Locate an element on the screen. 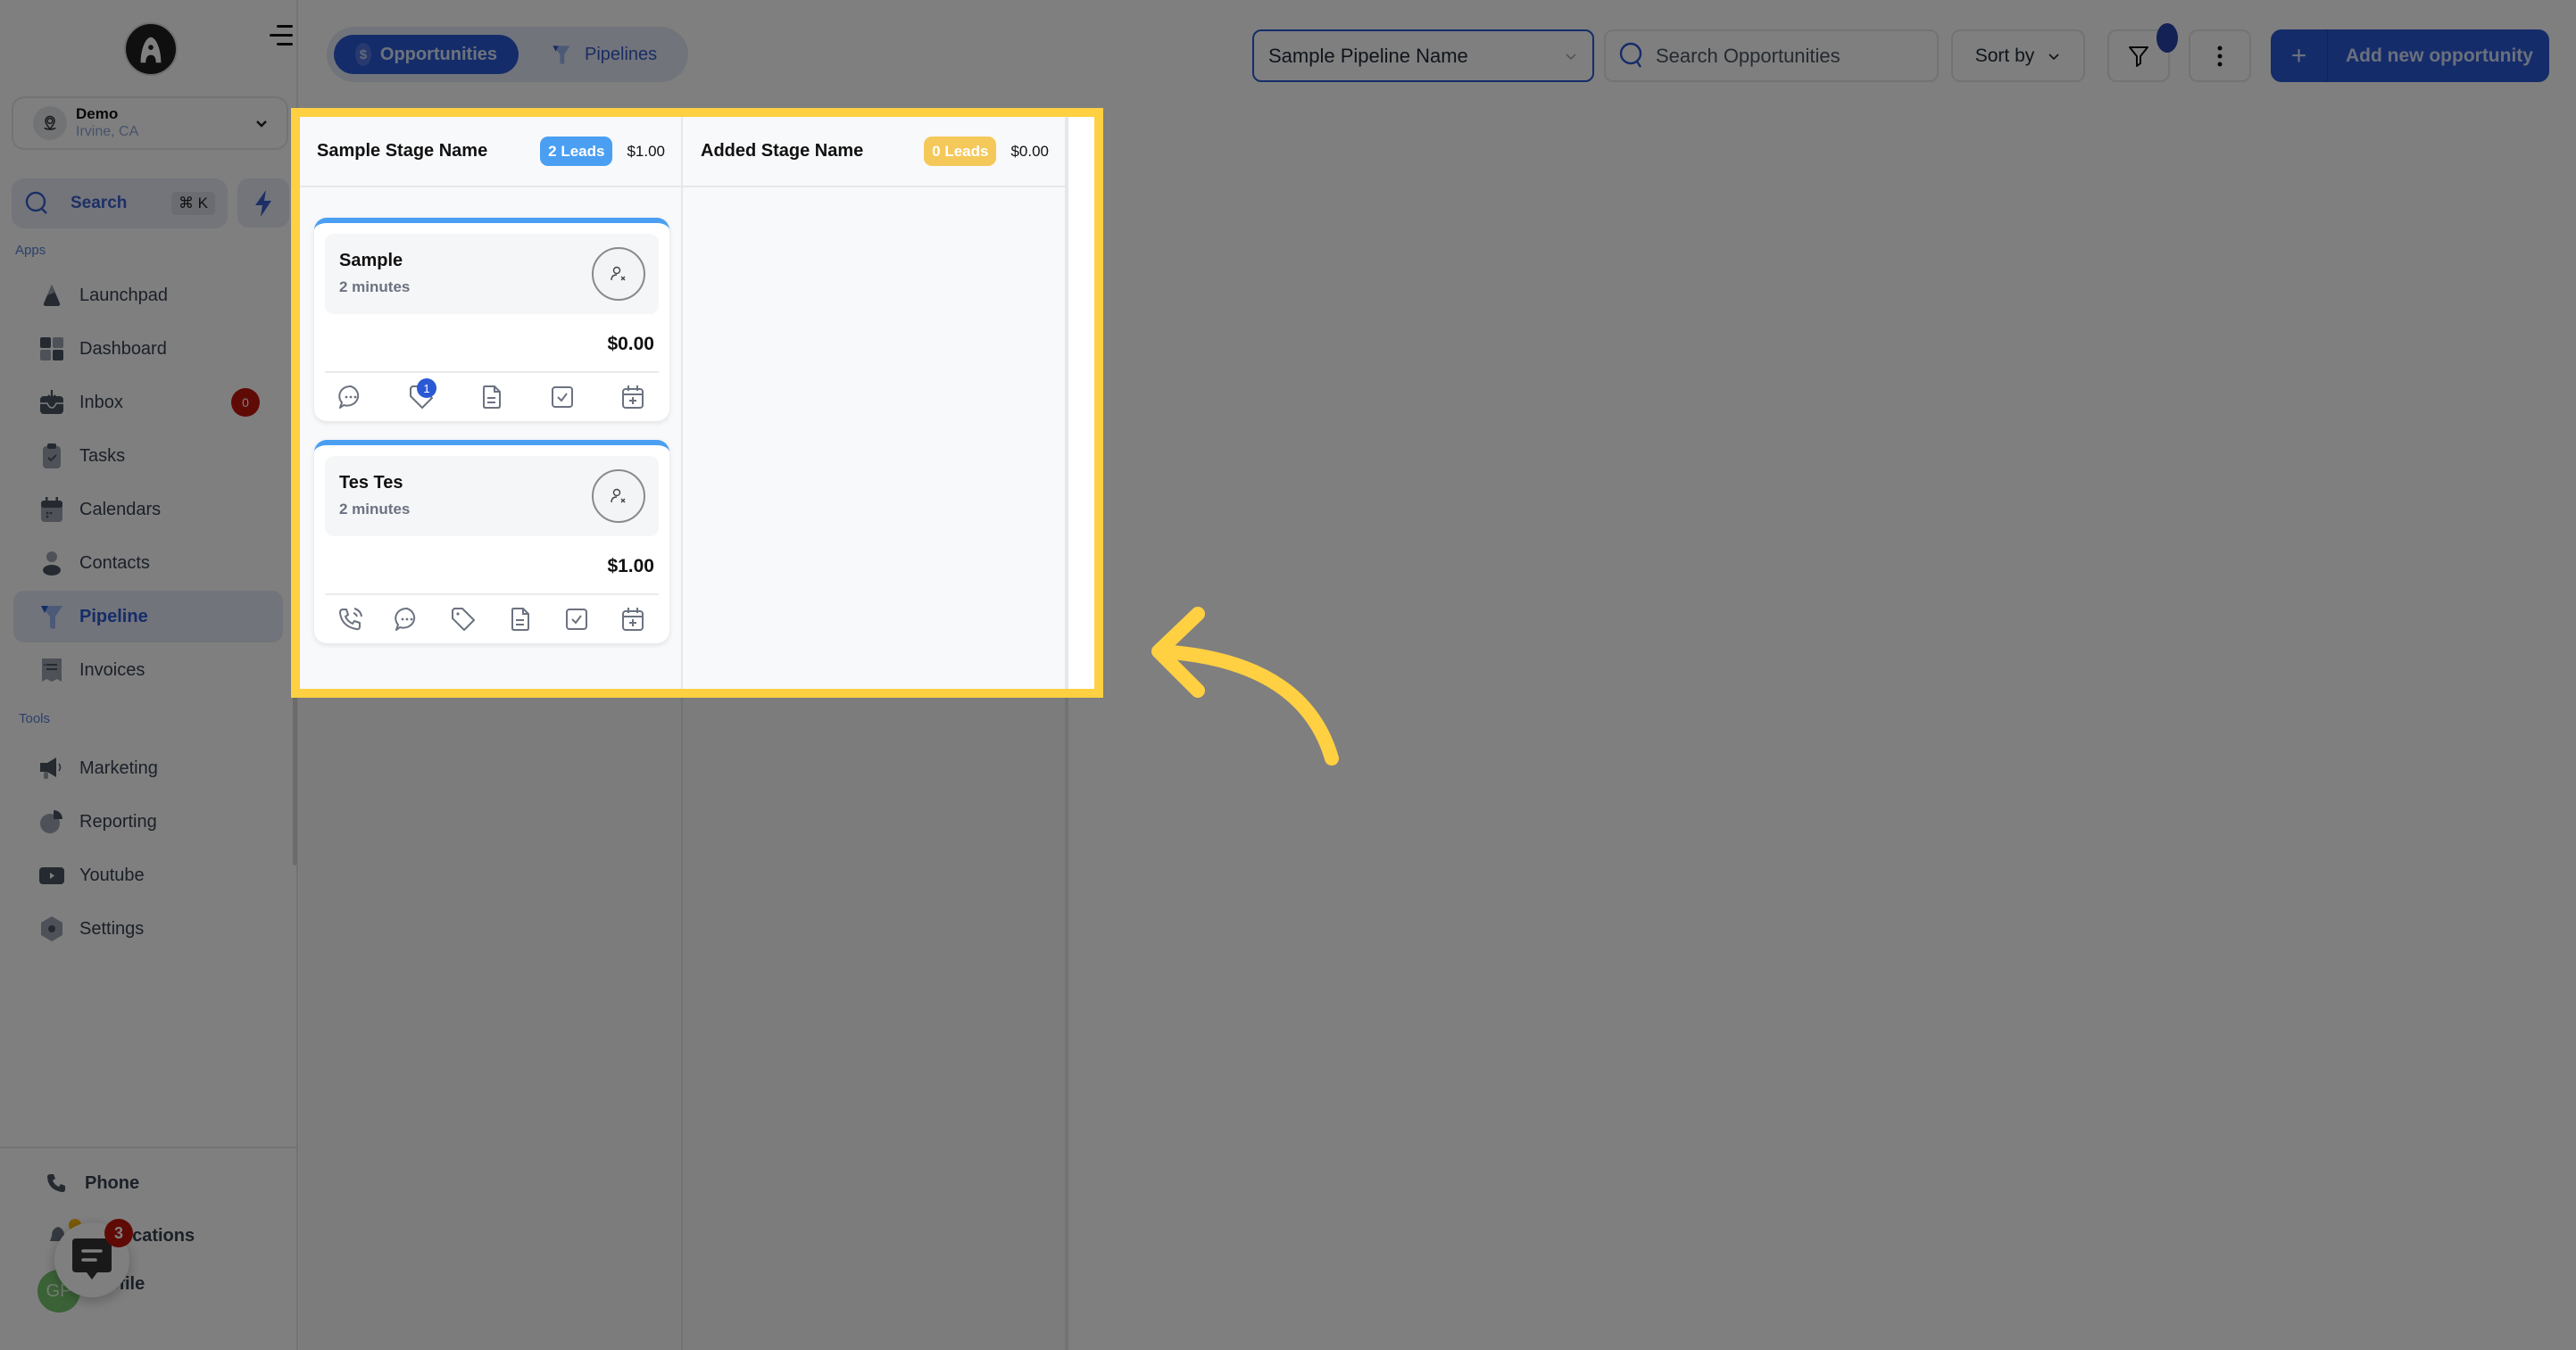 The image size is (2576, 1350). collapse-sidebar-button is located at coordinates (282, 35).